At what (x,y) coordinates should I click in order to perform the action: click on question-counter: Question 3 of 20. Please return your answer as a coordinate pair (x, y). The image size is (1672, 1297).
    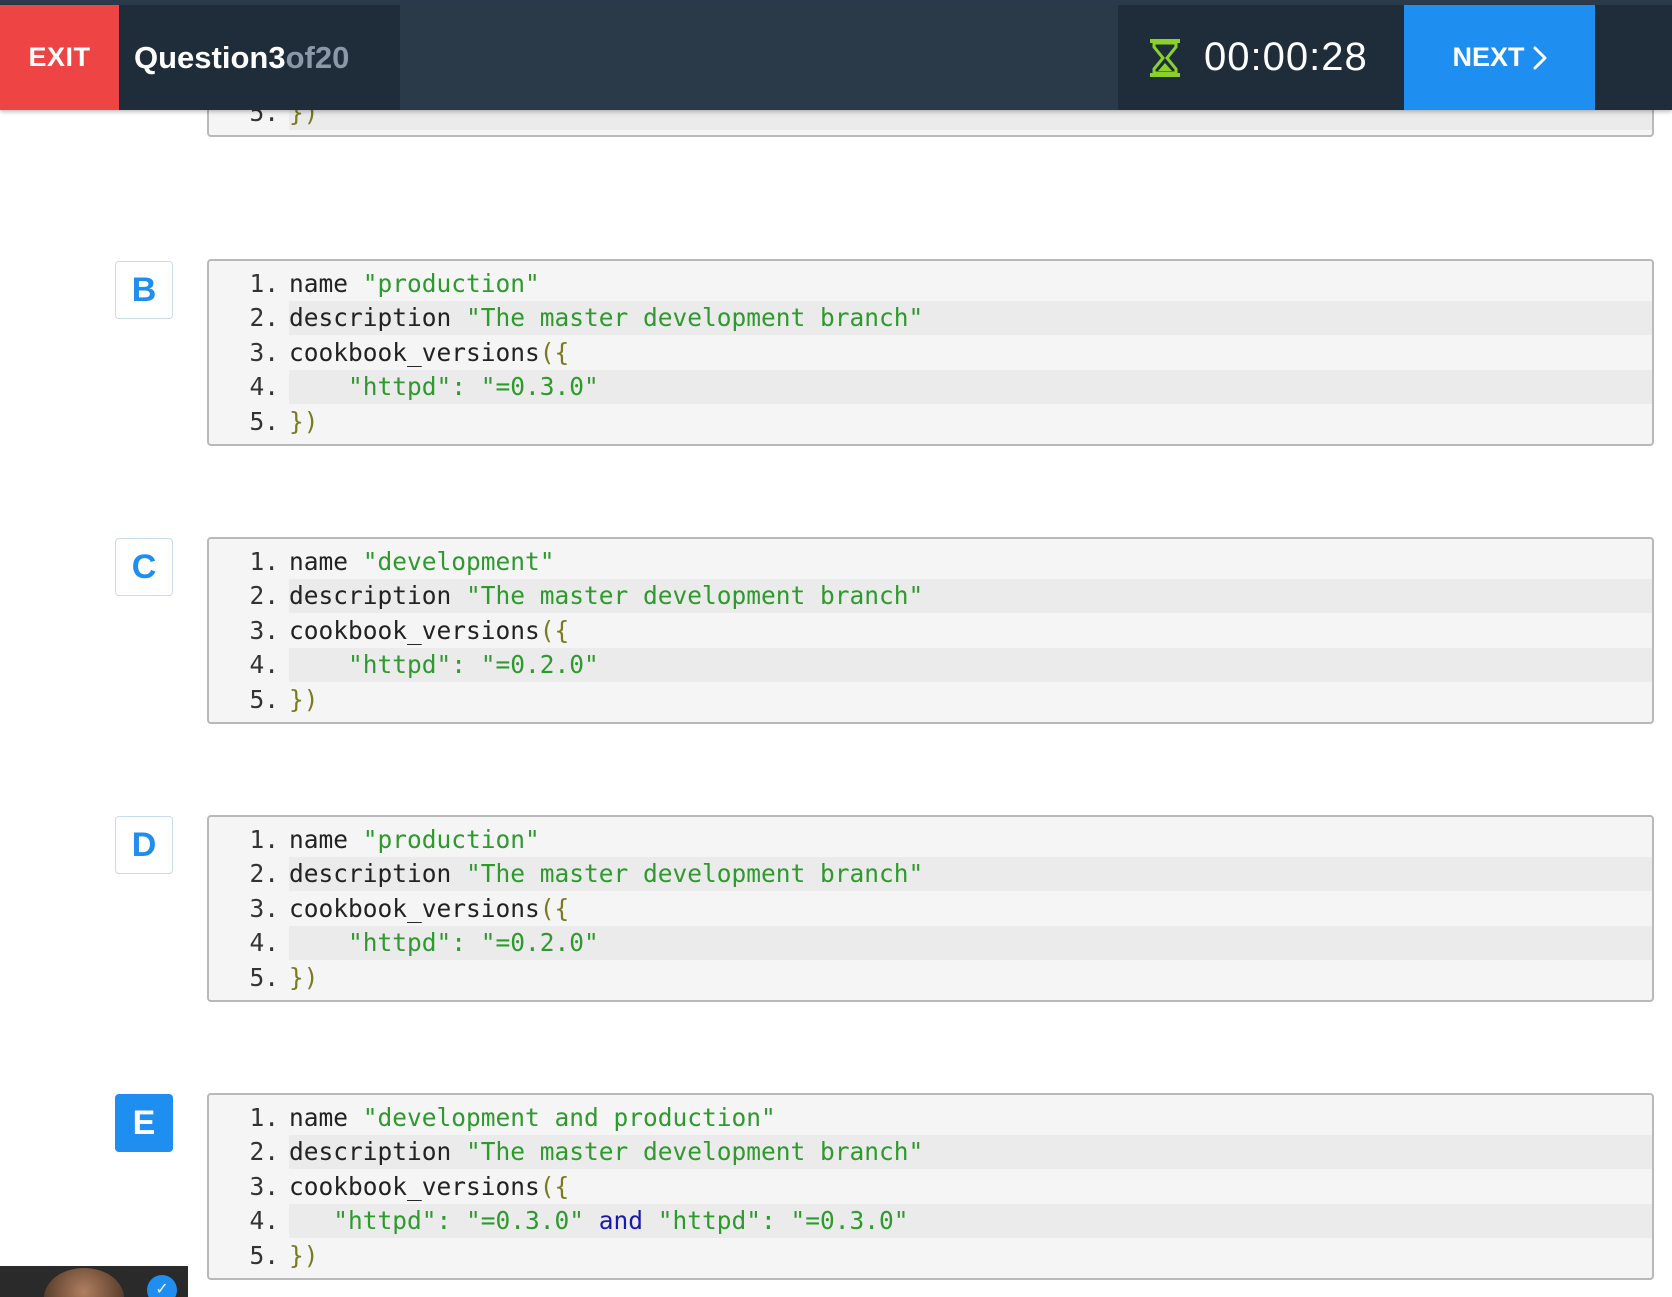
    Looking at the image, I should click on (241, 57).